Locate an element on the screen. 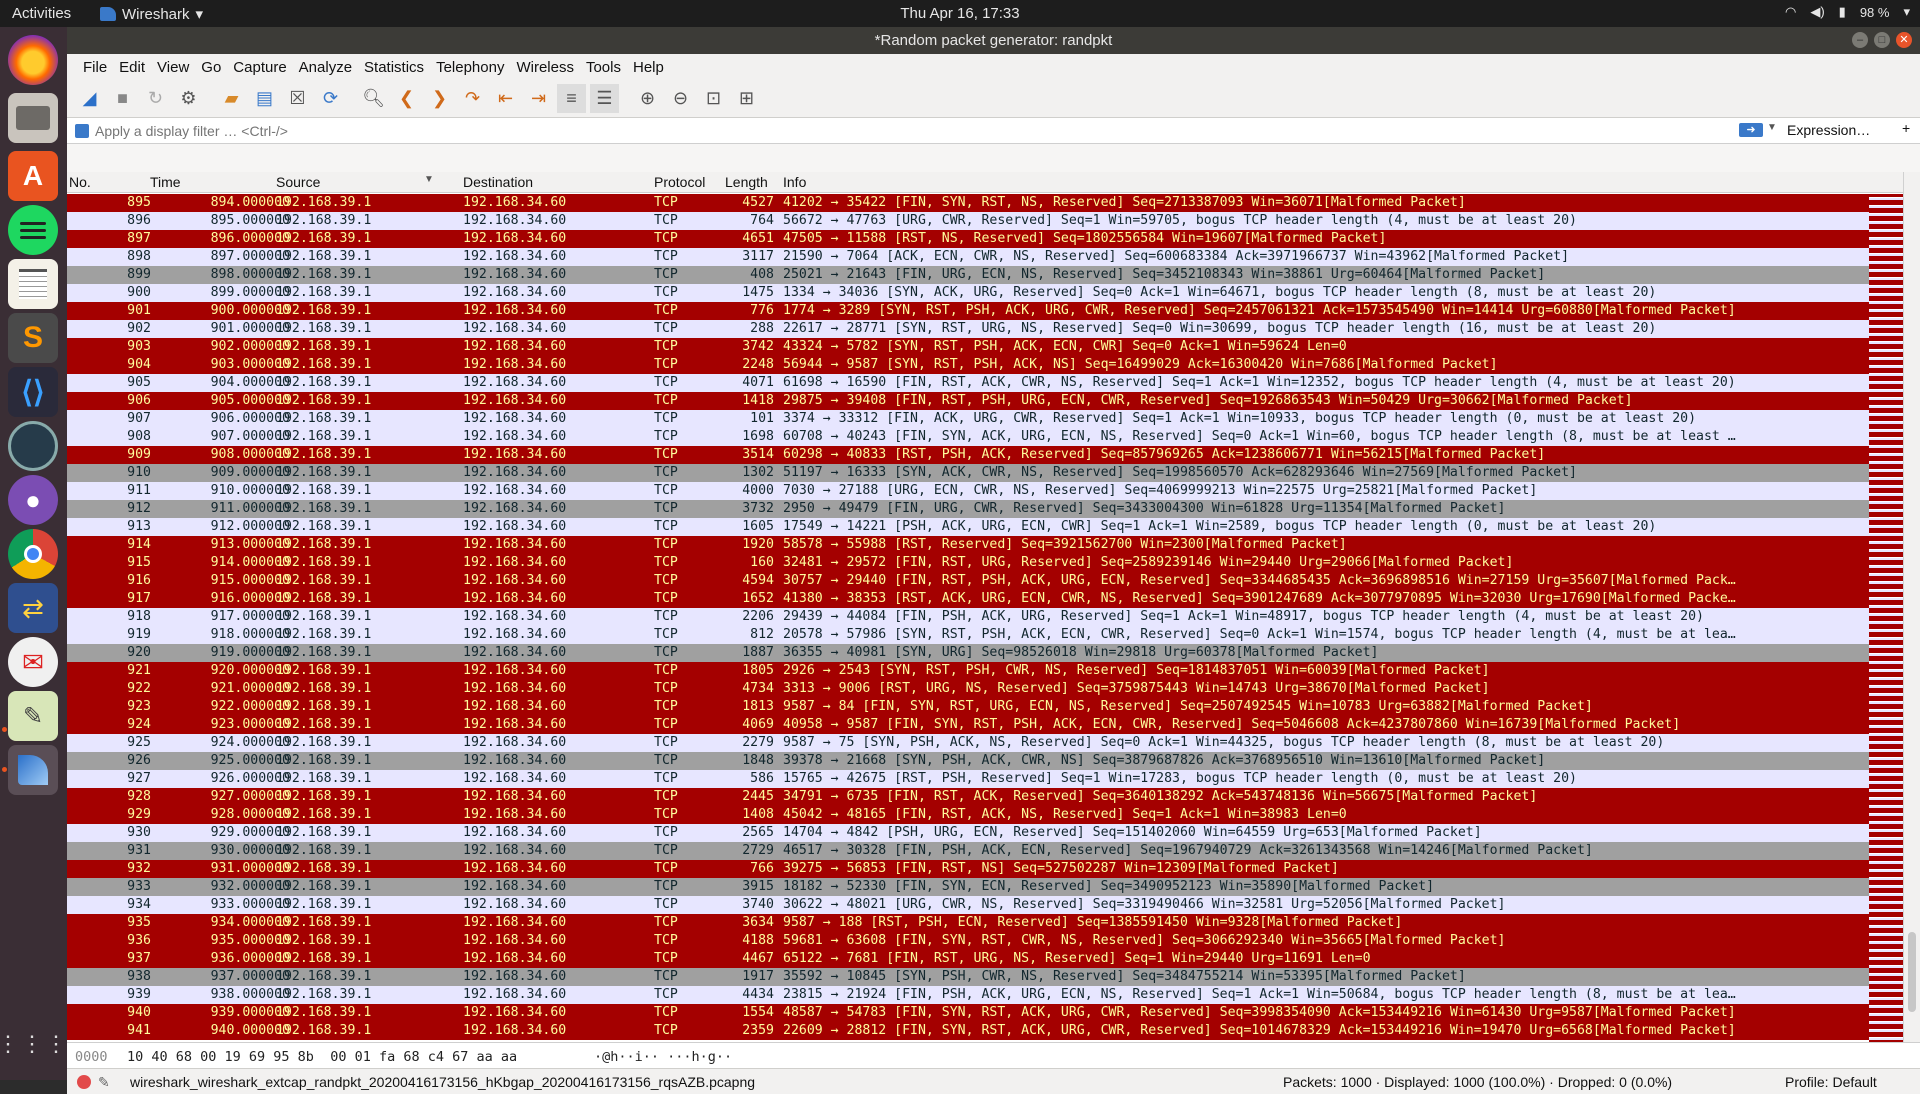  colorize-icon: ☰ is located at coordinates (604, 98).